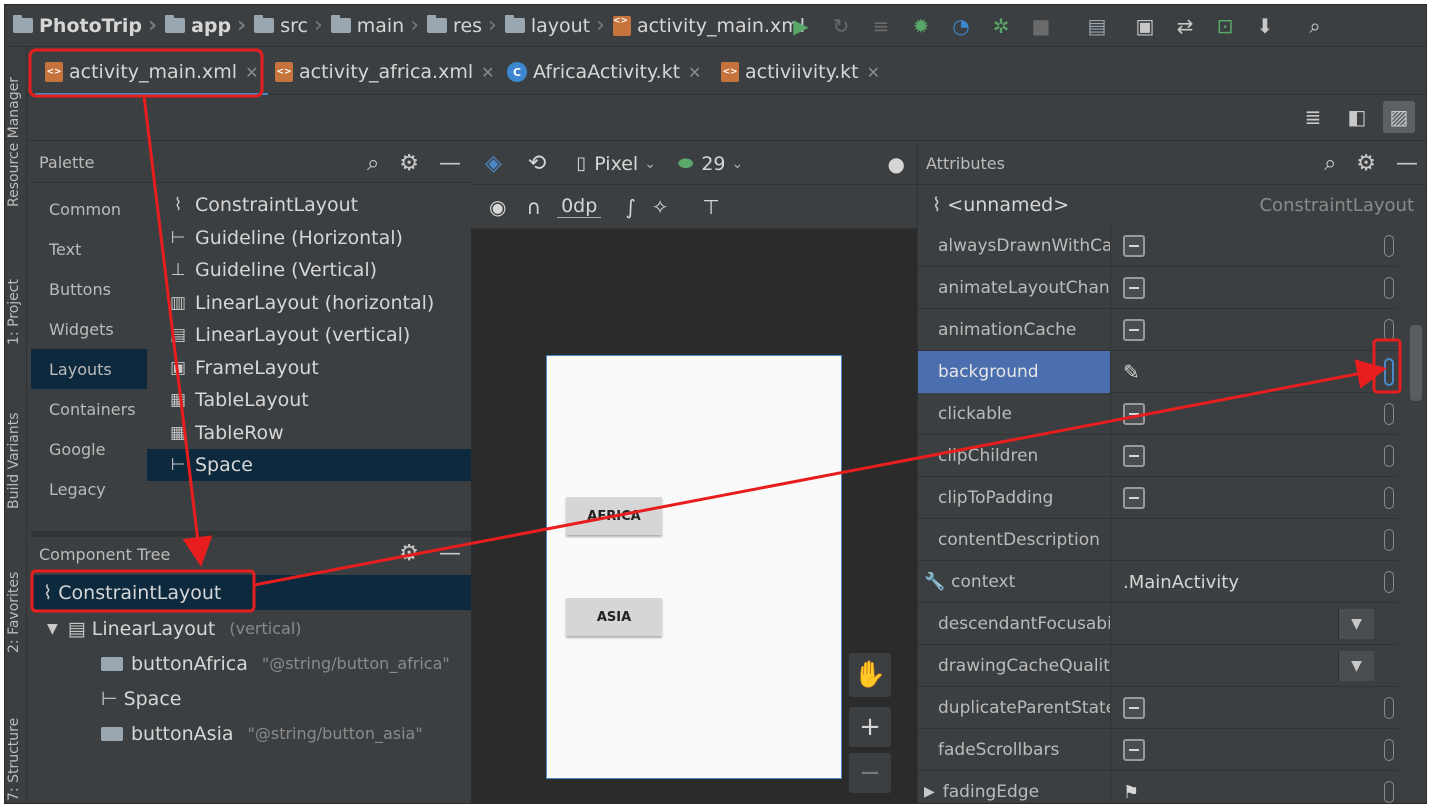 The height and width of the screenshot is (808, 1431). What do you see at coordinates (309, 335) in the screenshot?
I see `palette-item-linearlayout-vertical: ▤ LinearLayout (vertical)` at bounding box center [309, 335].